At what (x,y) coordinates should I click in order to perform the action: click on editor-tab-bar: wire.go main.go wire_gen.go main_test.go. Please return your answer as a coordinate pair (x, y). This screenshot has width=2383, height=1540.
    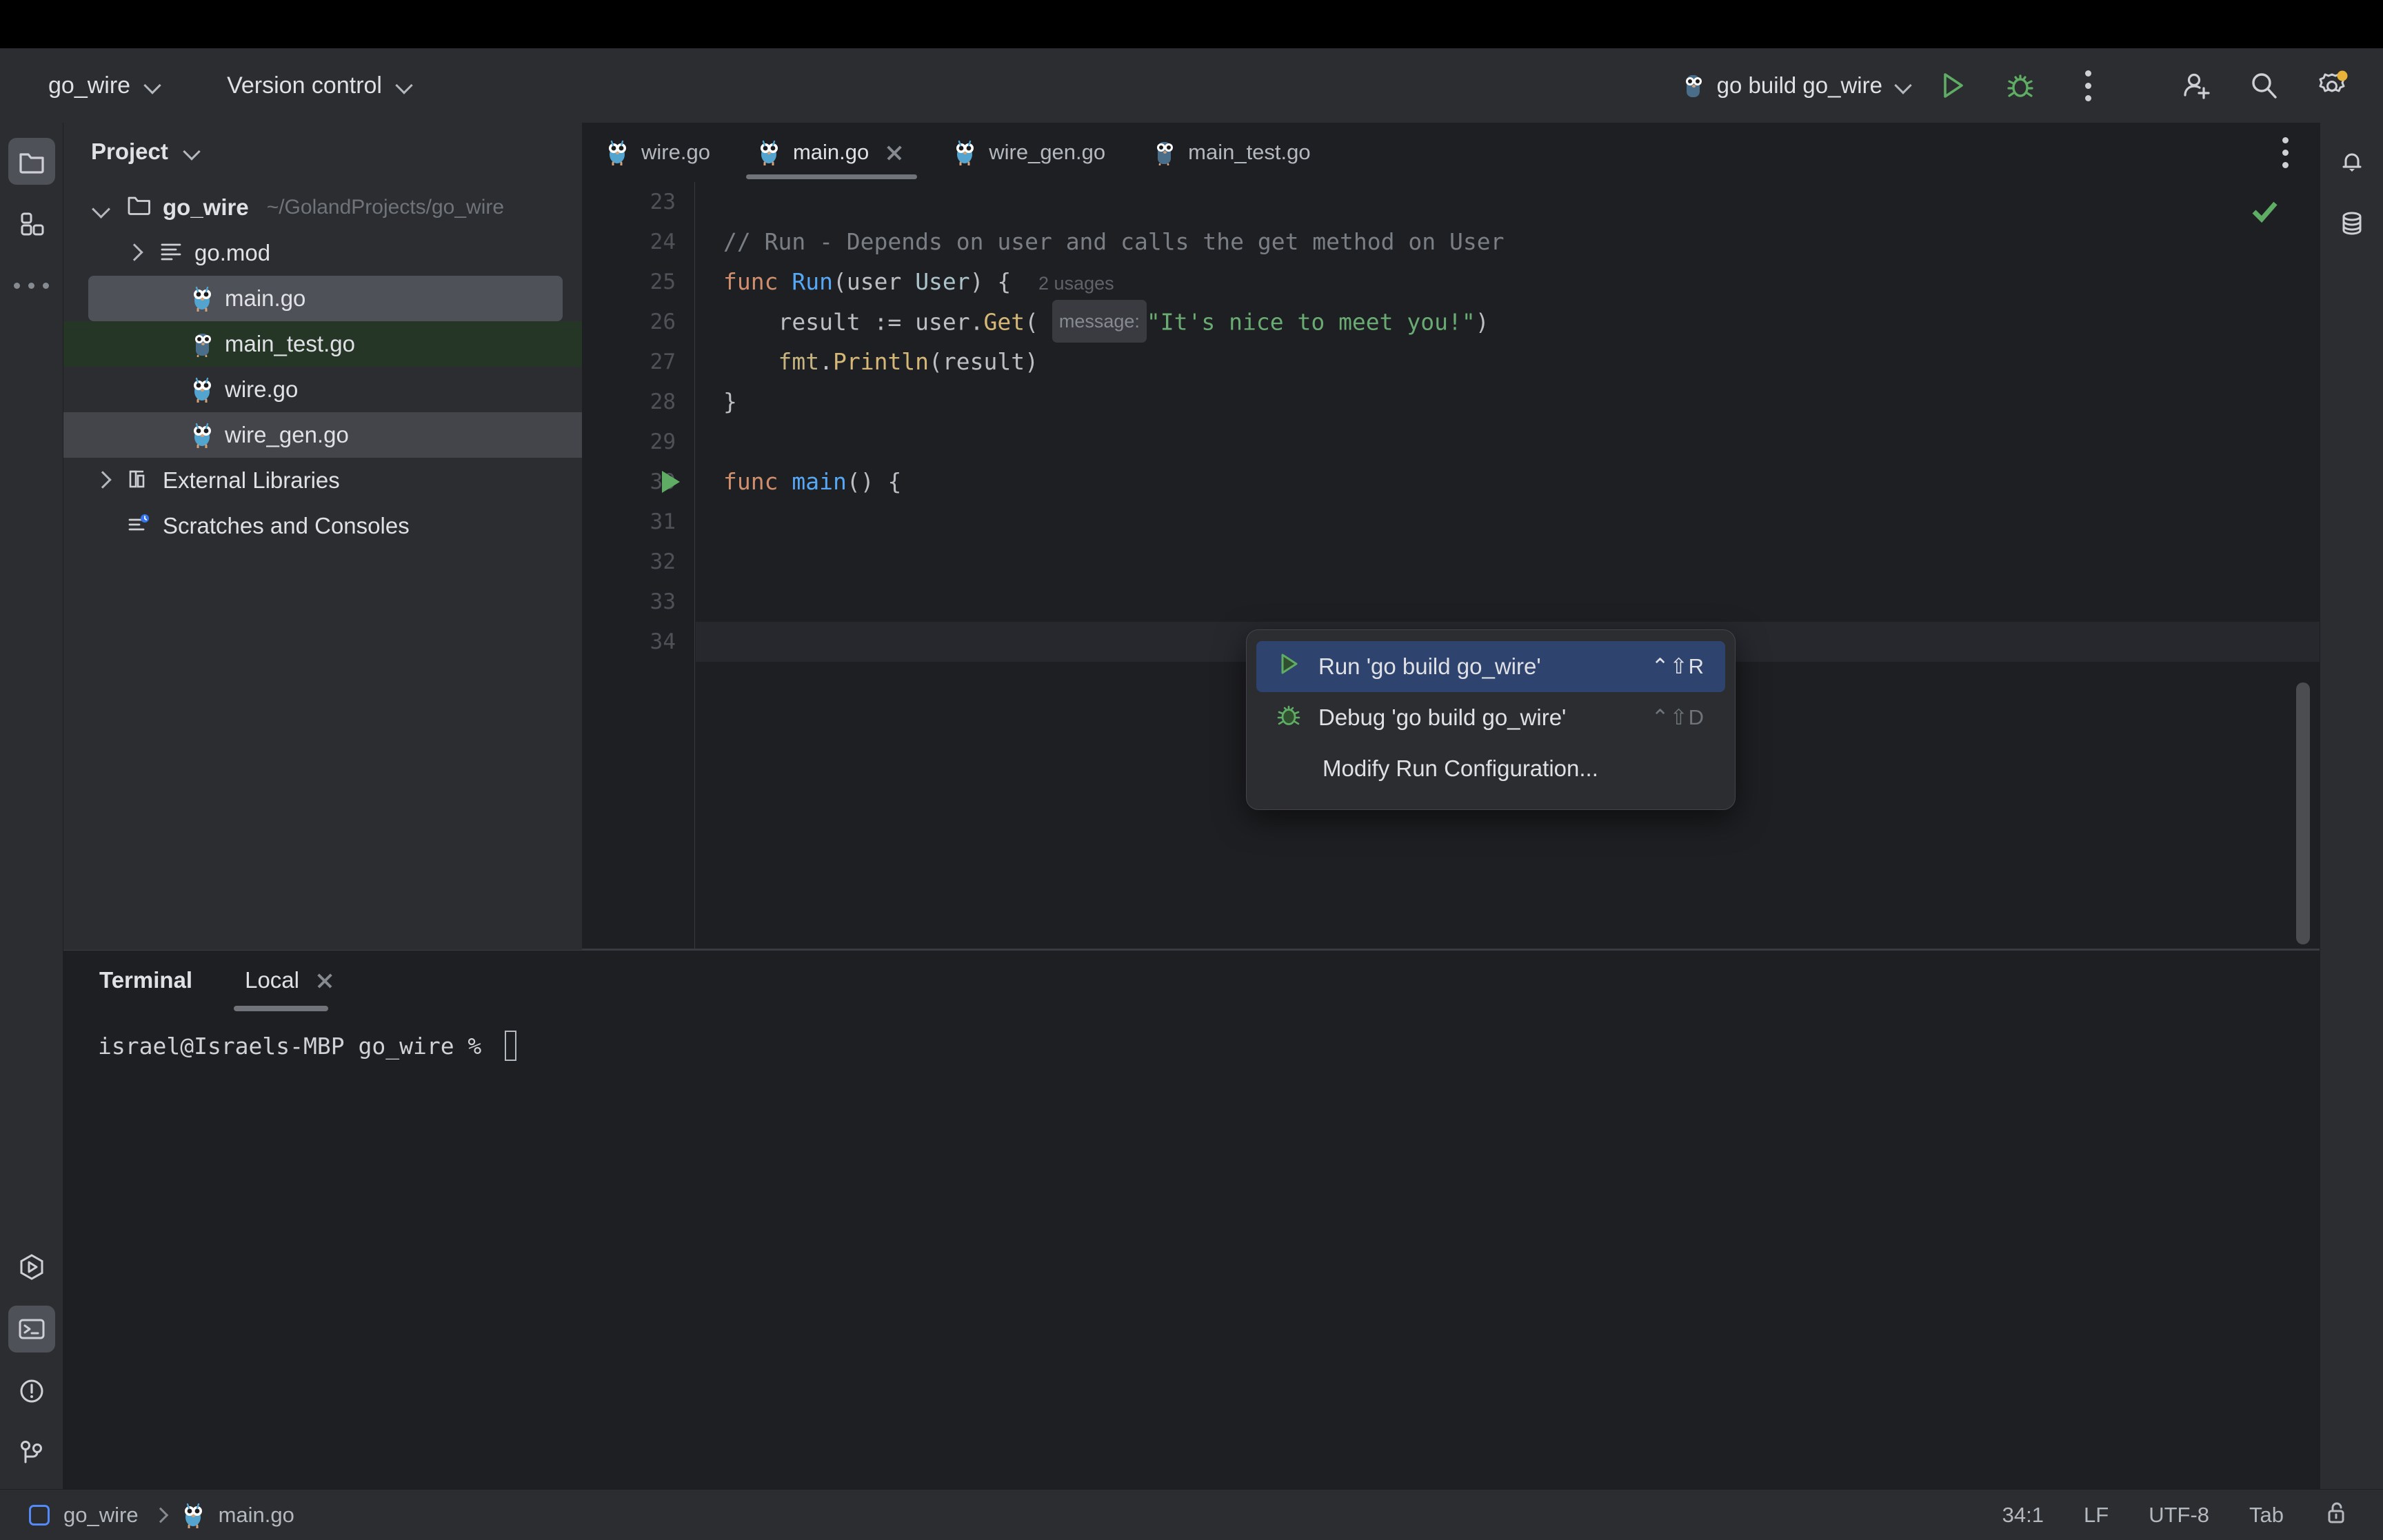
    Looking at the image, I should click on (1451, 152).